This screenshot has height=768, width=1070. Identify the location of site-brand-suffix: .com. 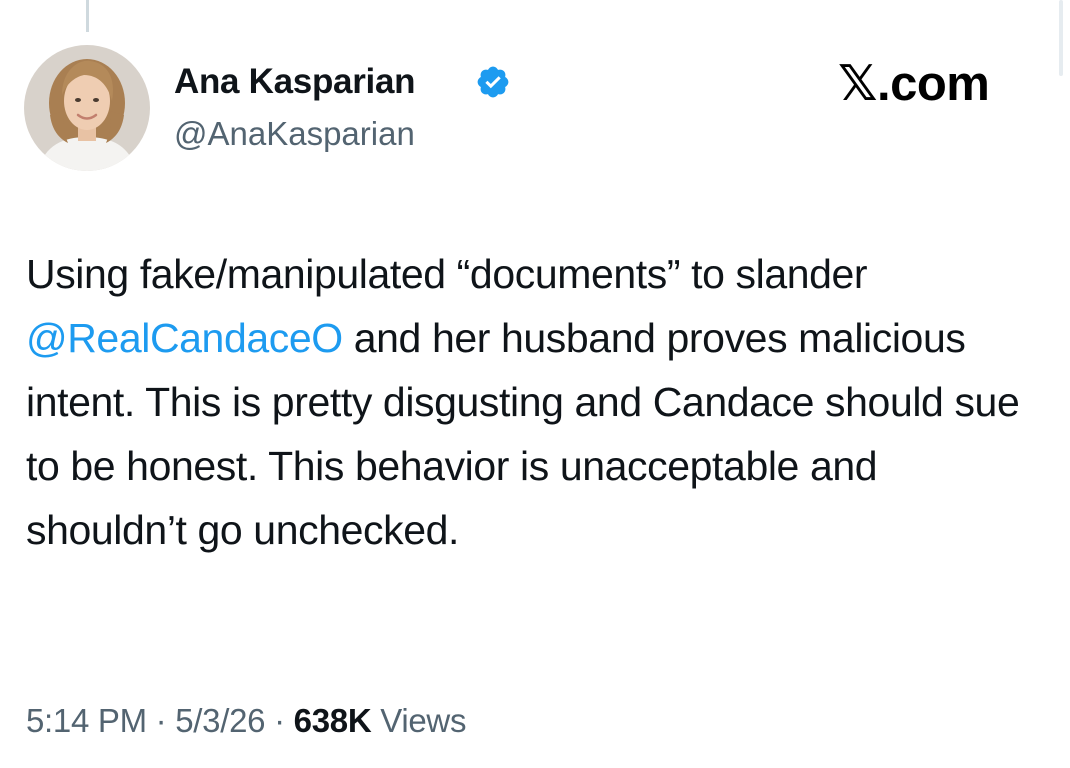
(933, 84).